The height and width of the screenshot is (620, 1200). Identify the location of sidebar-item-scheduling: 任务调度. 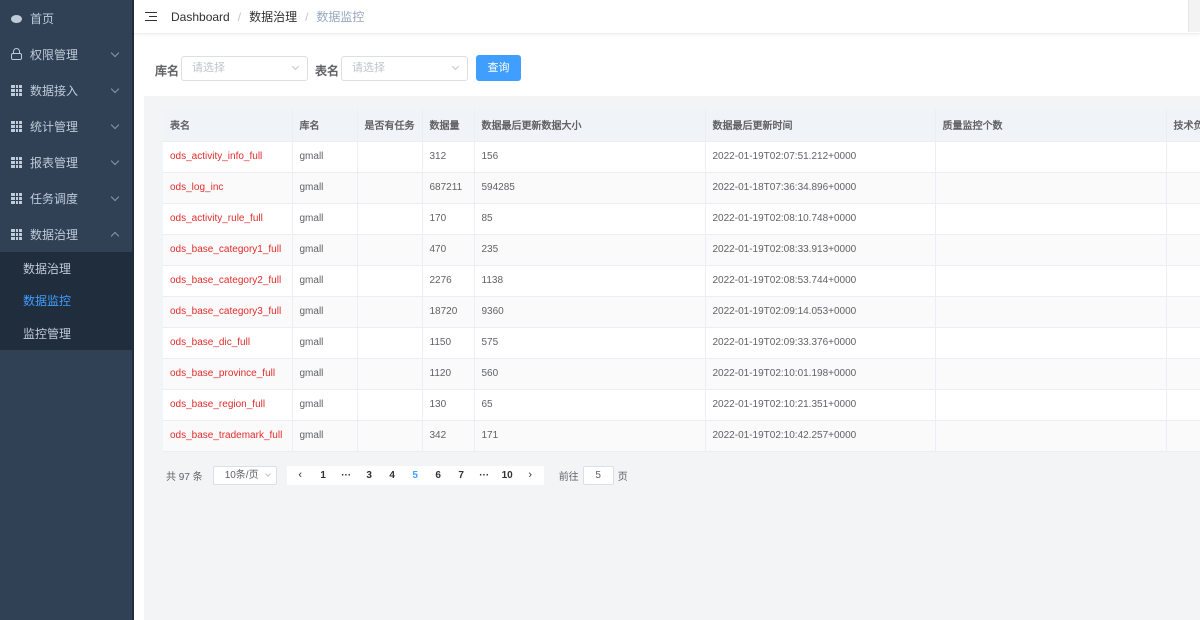
(66, 198).